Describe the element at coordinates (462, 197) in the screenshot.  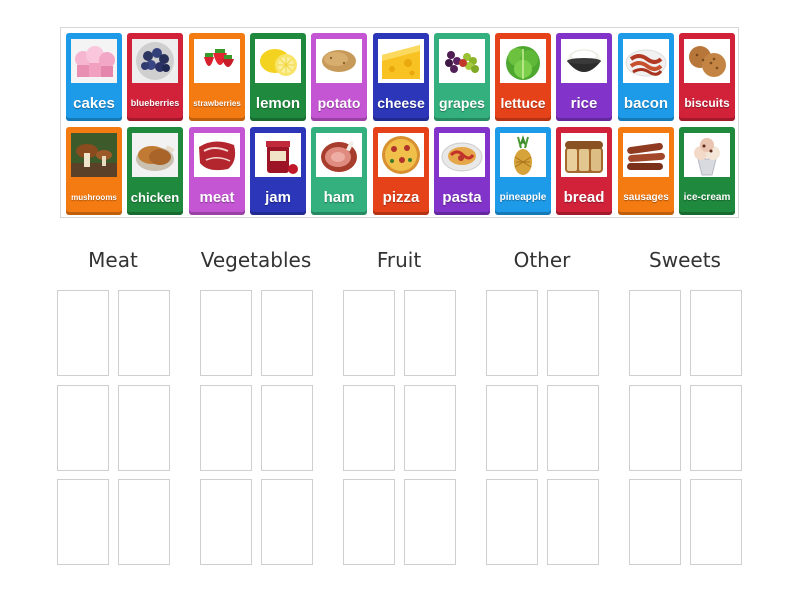
I see `card-label: pasta` at that location.